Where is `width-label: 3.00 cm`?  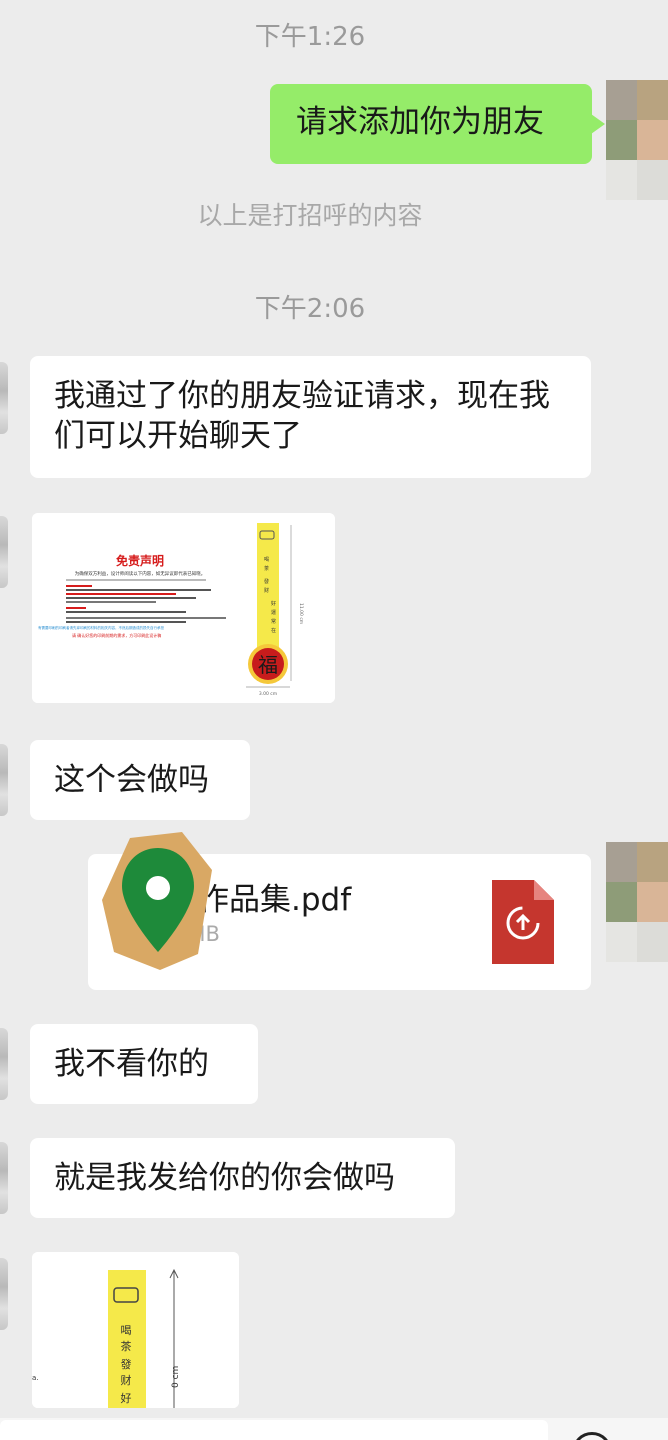
width-label: 3.00 cm is located at coordinates (268, 694).